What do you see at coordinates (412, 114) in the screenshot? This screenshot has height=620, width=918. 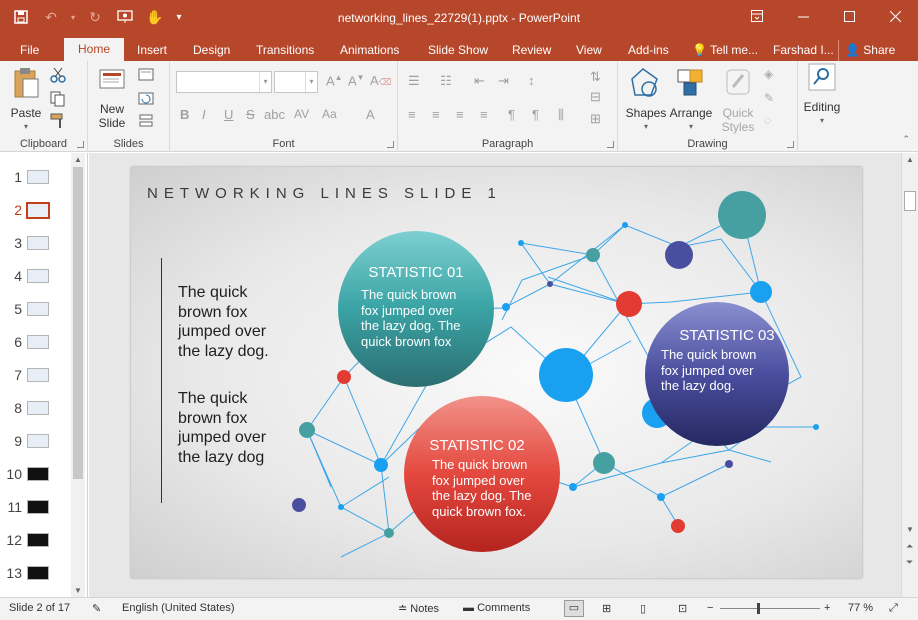 I see `align-left-icon: ≡` at bounding box center [412, 114].